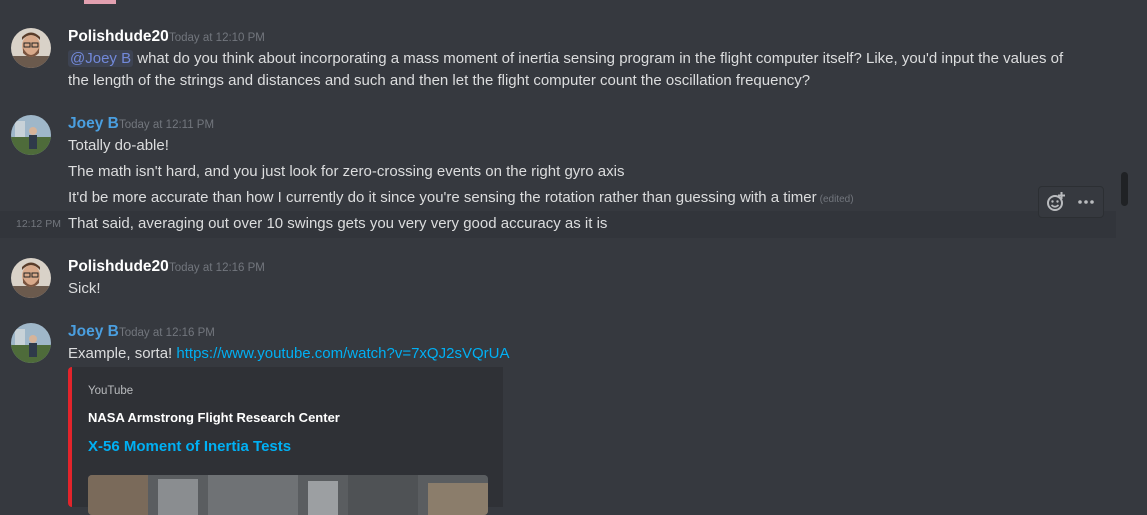  Describe the element at coordinates (38, 224) in the screenshot. I see `hover-timestamp: 12:12 PM` at that location.